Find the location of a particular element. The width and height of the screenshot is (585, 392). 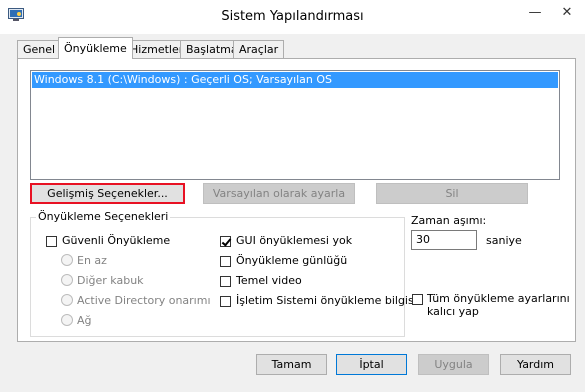

delete-button: Sil is located at coordinates (452, 193).